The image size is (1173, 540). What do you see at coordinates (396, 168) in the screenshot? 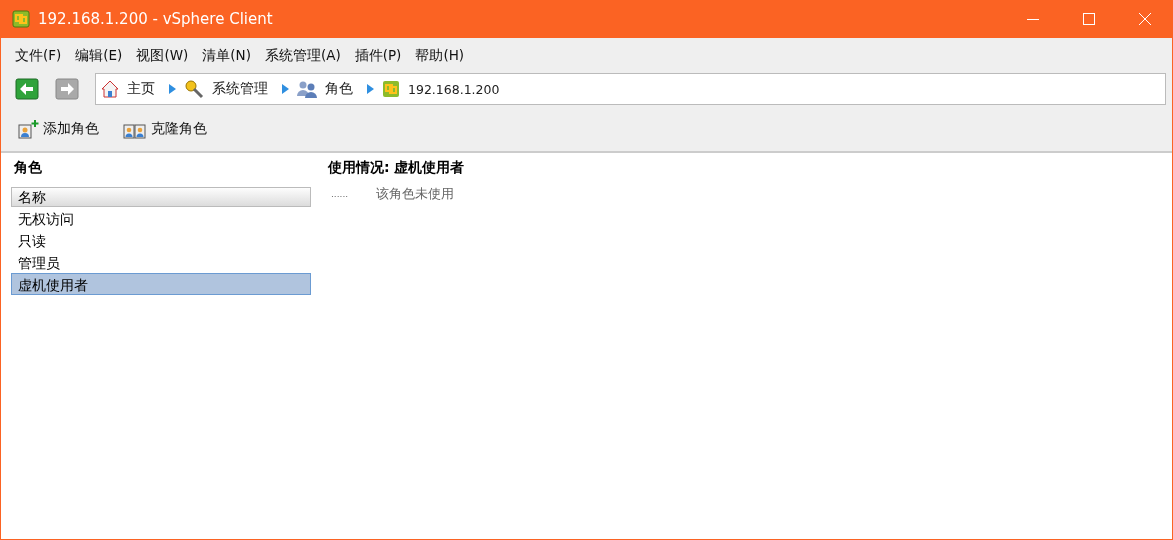
I see `panel-title: 使用情况: 虚机使用者` at bounding box center [396, 168].